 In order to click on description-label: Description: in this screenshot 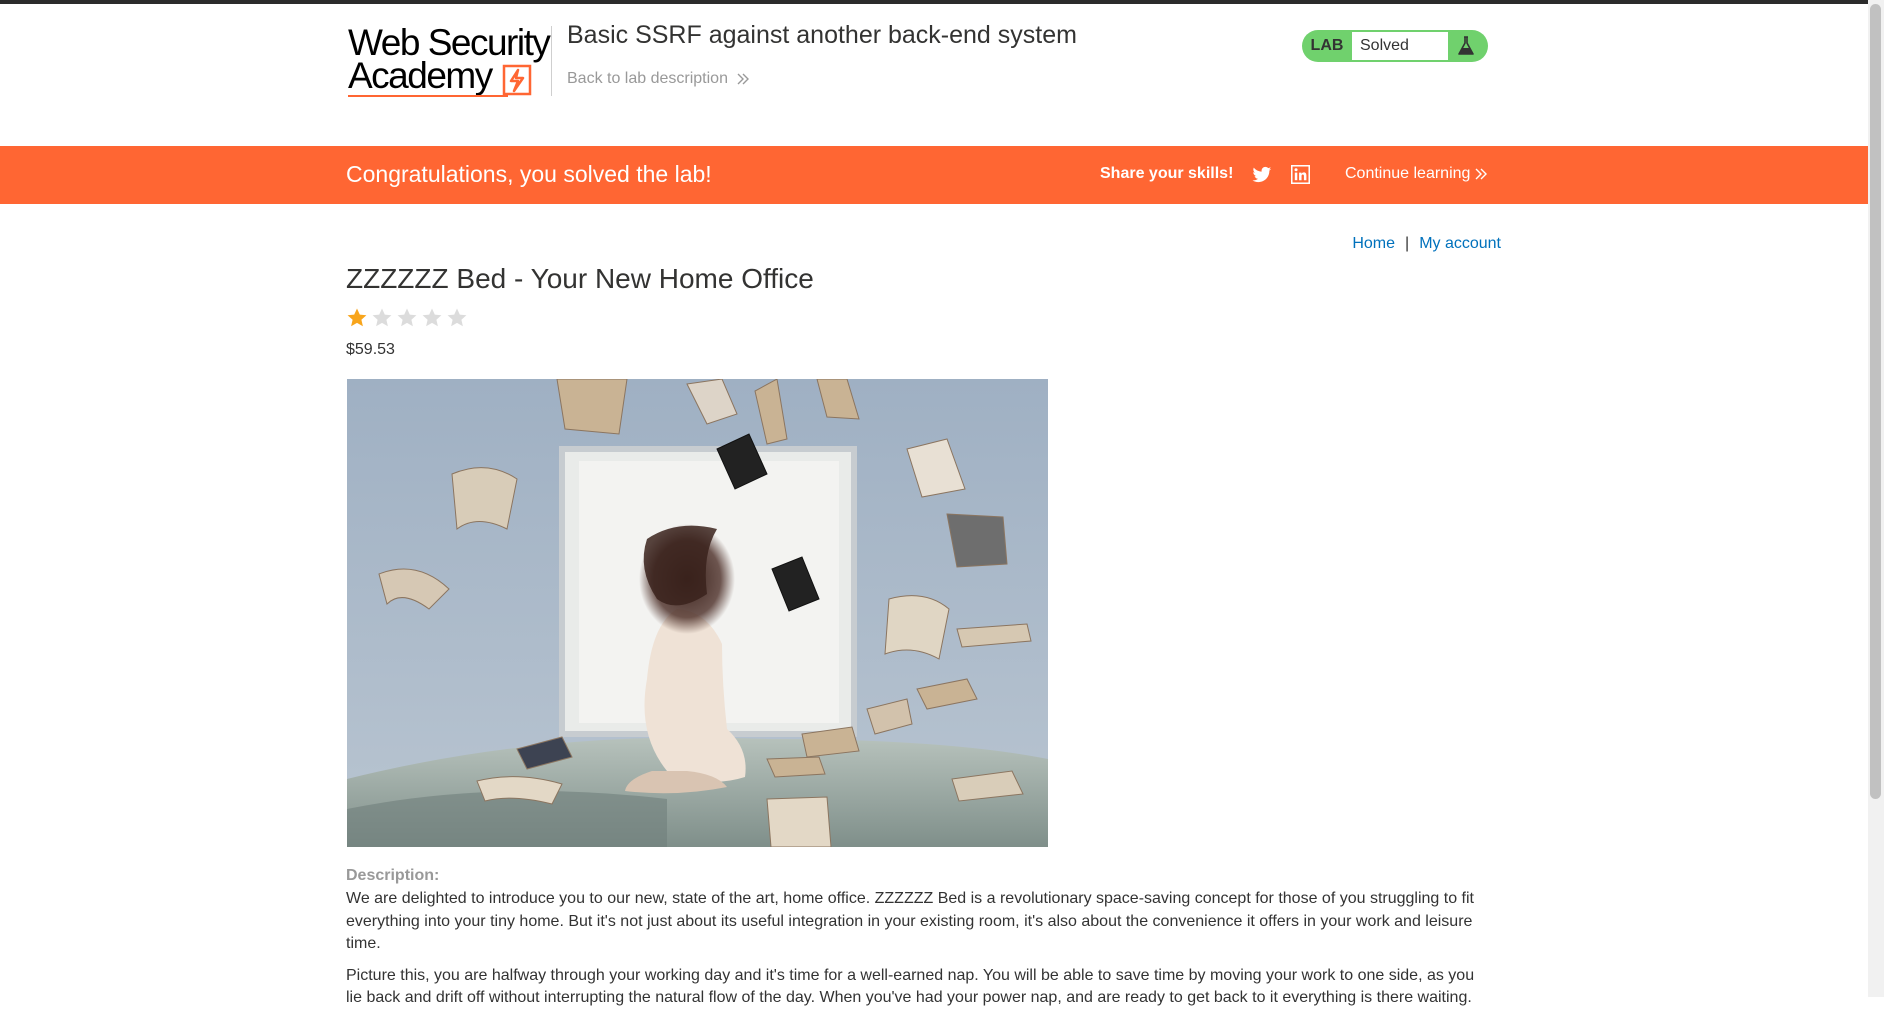, I will do `click(393, 875)`.